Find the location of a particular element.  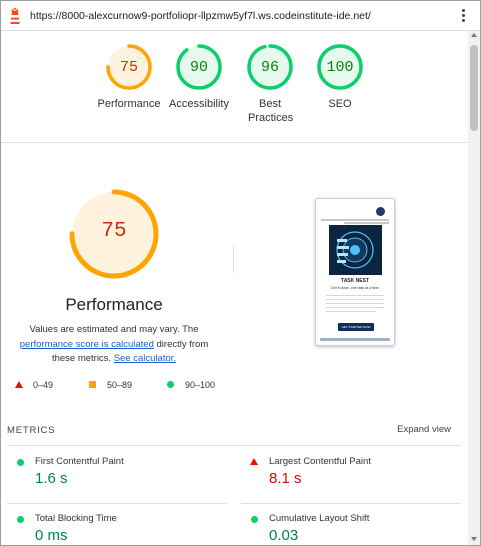

gauge-label: SEO is located at coordinates (340, 104).